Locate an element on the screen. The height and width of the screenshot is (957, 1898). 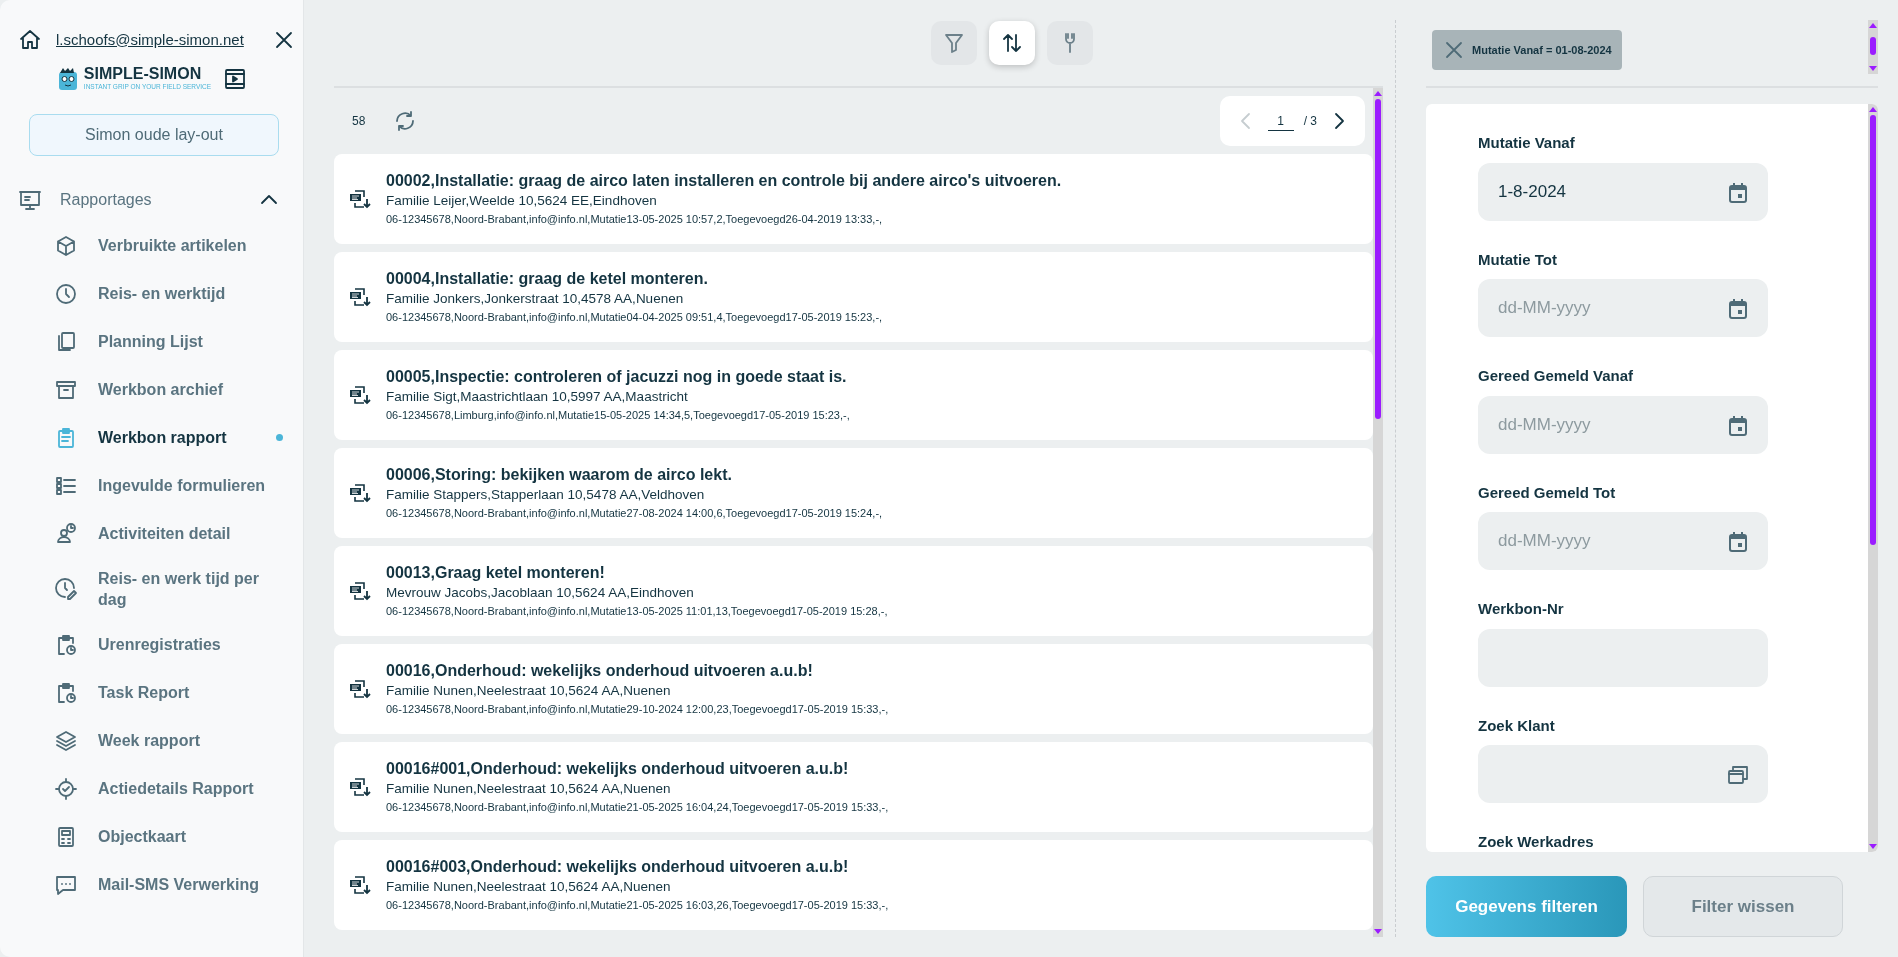
field-label: Gereed Gemeld Vanaf is located at coordinates (1556, 376).